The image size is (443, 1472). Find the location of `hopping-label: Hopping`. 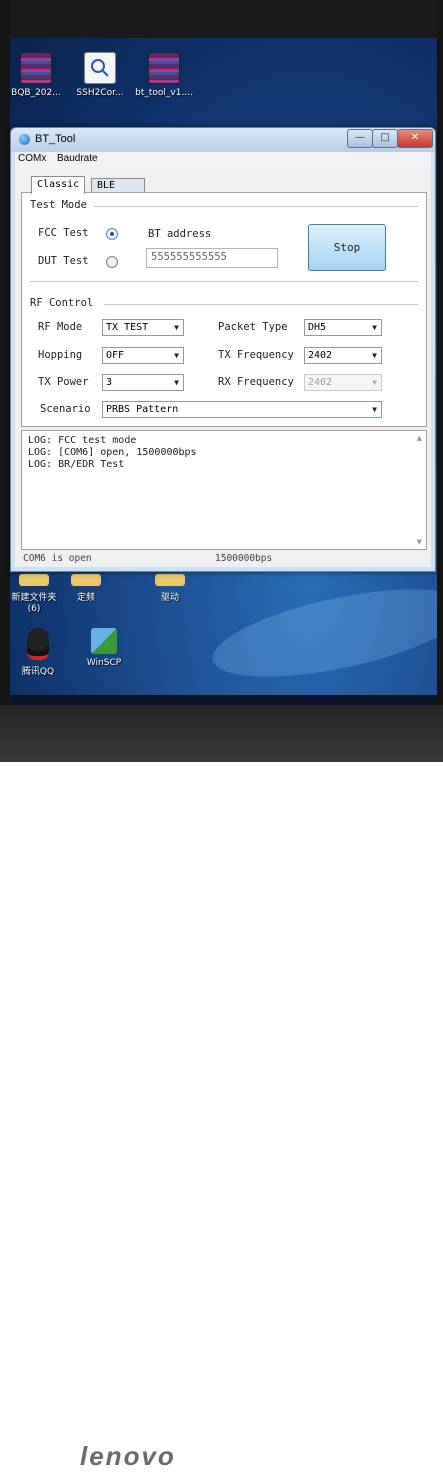

hopping-label: Hopping is located at coordinates (60, 355).